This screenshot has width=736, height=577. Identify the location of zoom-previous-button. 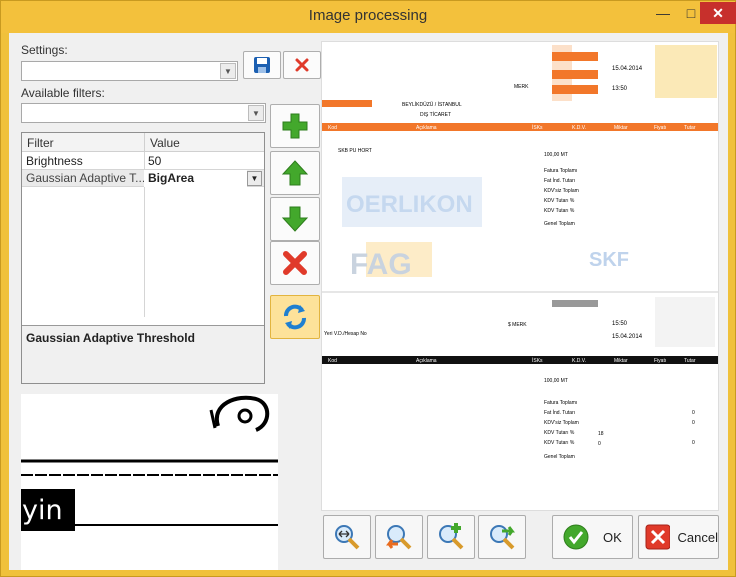
(399, 537).